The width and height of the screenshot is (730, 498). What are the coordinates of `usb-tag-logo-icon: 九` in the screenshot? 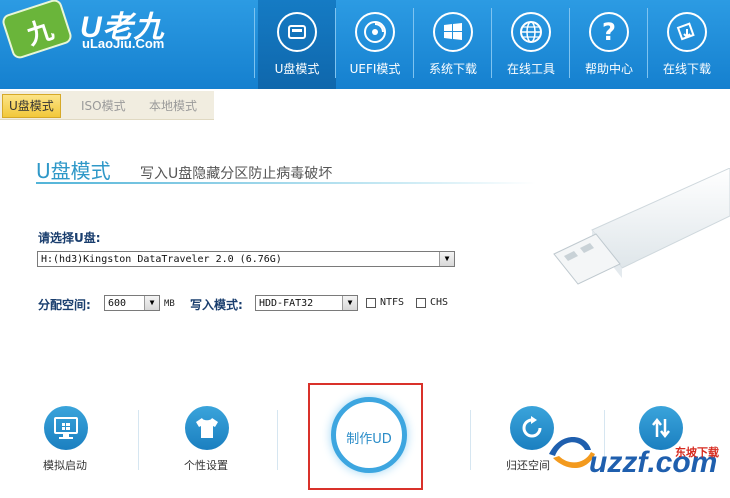 It's located at (37, 30).